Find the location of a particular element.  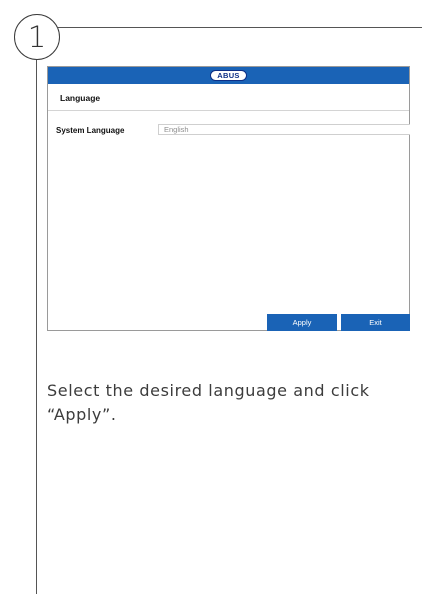

abus-logo: ABUS is located at coordinates (228, 75).